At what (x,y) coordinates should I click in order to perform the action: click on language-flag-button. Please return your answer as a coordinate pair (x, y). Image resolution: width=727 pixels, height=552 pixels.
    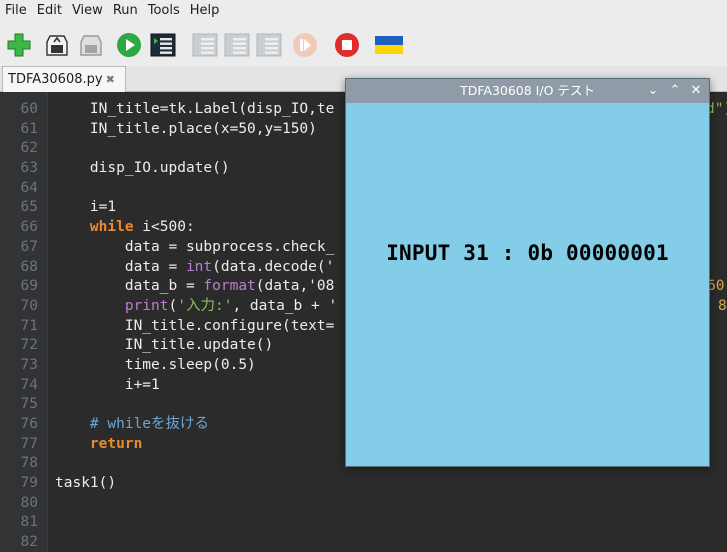
    Looking at the image, I should click on (389, 45).